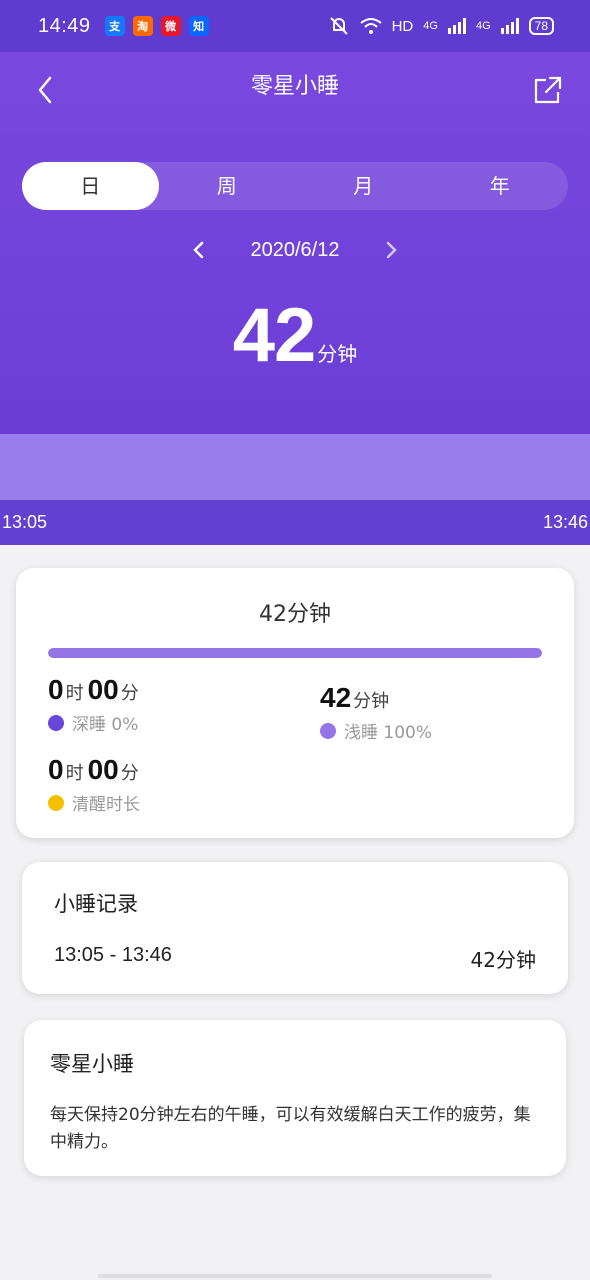 This screenshot has height=1280, width=590. Describe the element at coordinates (337, 354) in the screenshot. I see `total-duration-unit: 分钟` at that location.